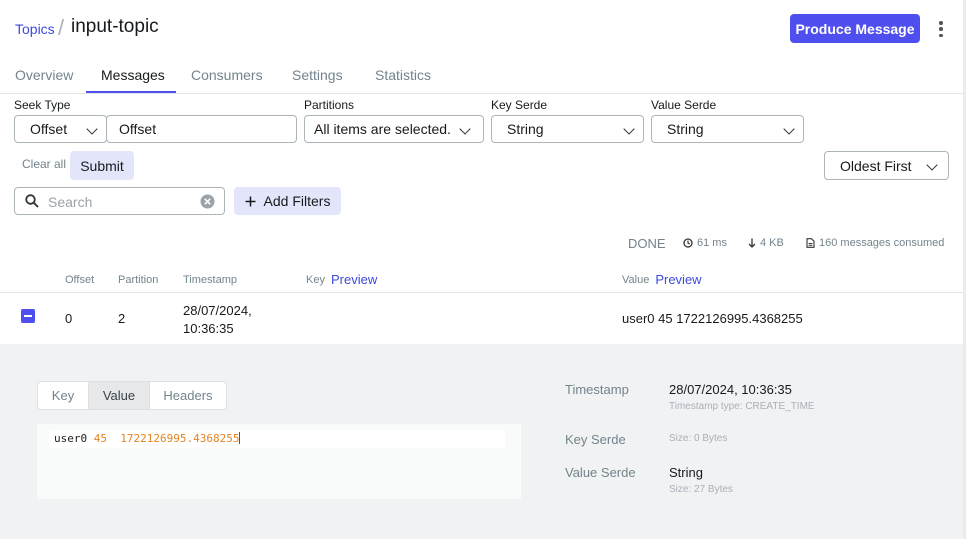 The height and width of the screenshot is (539, 966). Describe the element at coordinates (678, 279) in the screenshot. I see `value-preview-link: Preview` at that location.